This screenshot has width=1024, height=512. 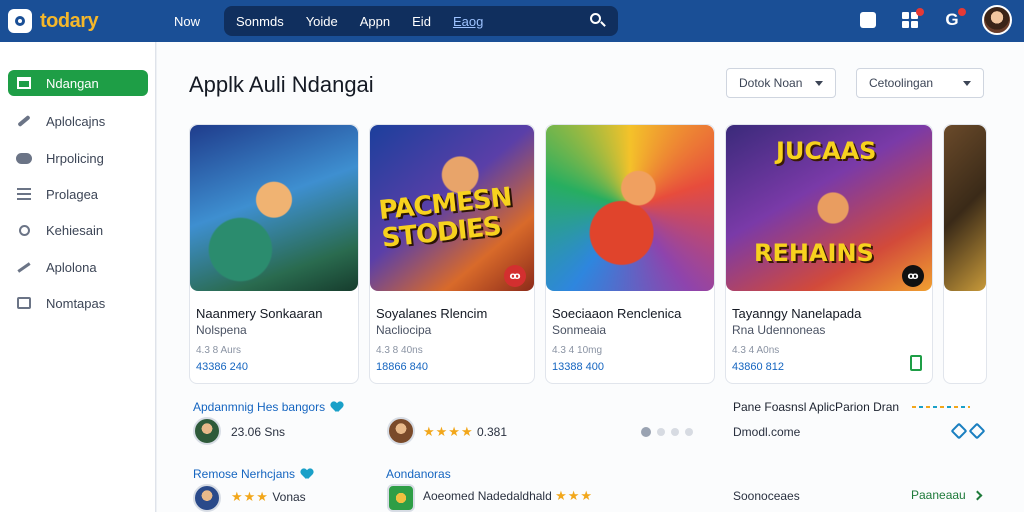 I want to click on sidebar-item-aplolona: Aplolona, so click(x=78, y=267).